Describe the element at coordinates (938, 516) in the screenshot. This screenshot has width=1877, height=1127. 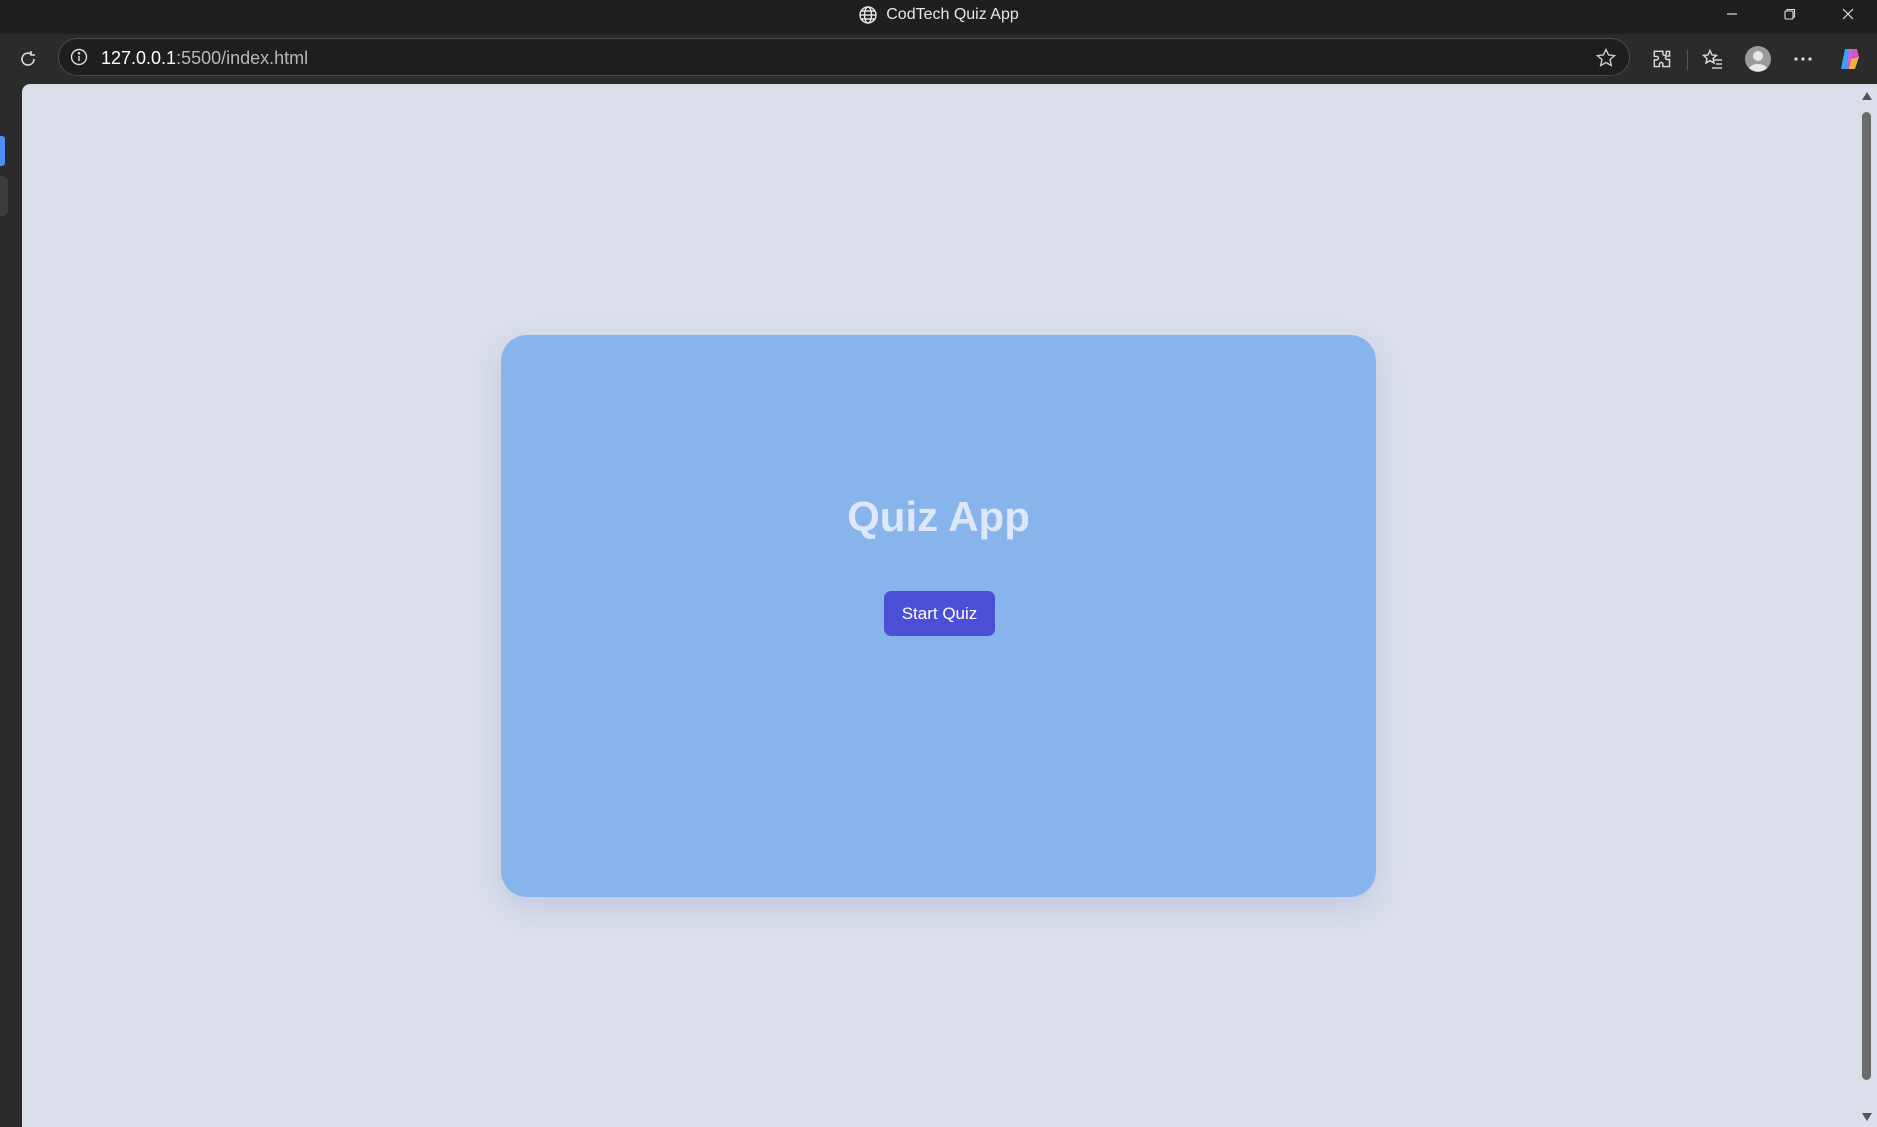
I see `page-title: Quiz App` at that location.